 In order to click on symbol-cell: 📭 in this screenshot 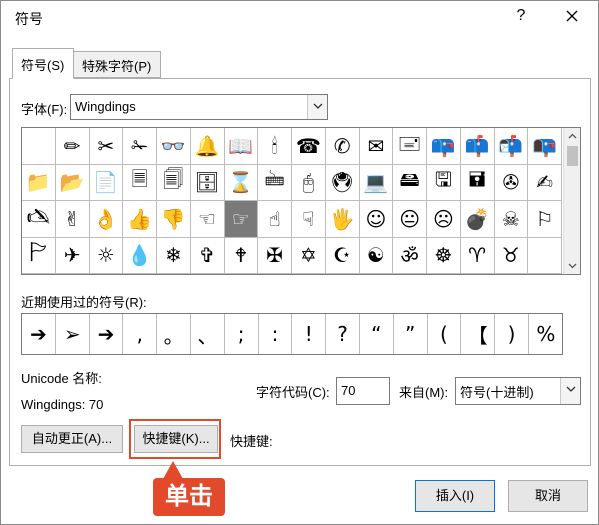, I will do `click(545, 146)`.